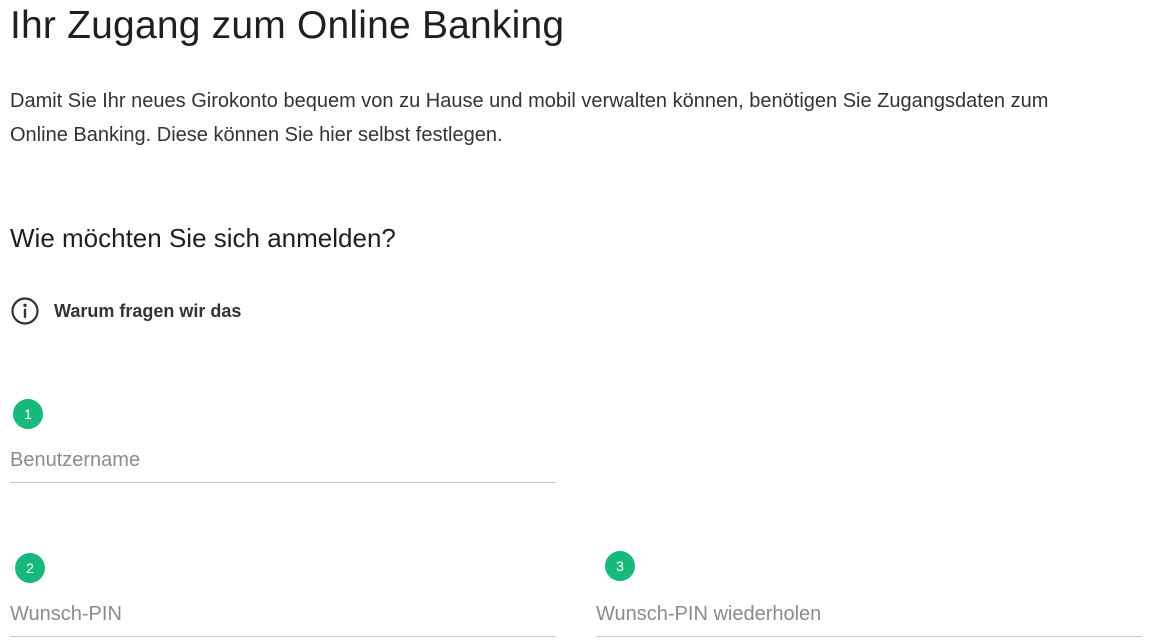 Image resolution: width=1157 pixels, height=644 pixels. What do you see at coordinates (283, 615) in the screenshot?
I see `pin-input` at bounding box center [283, 615].